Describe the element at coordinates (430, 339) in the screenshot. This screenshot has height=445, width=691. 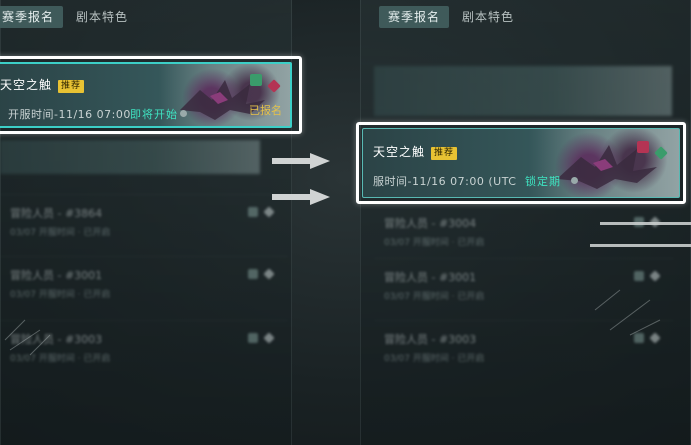
I see `row-title: 冒险人员 - #3003` at that location.